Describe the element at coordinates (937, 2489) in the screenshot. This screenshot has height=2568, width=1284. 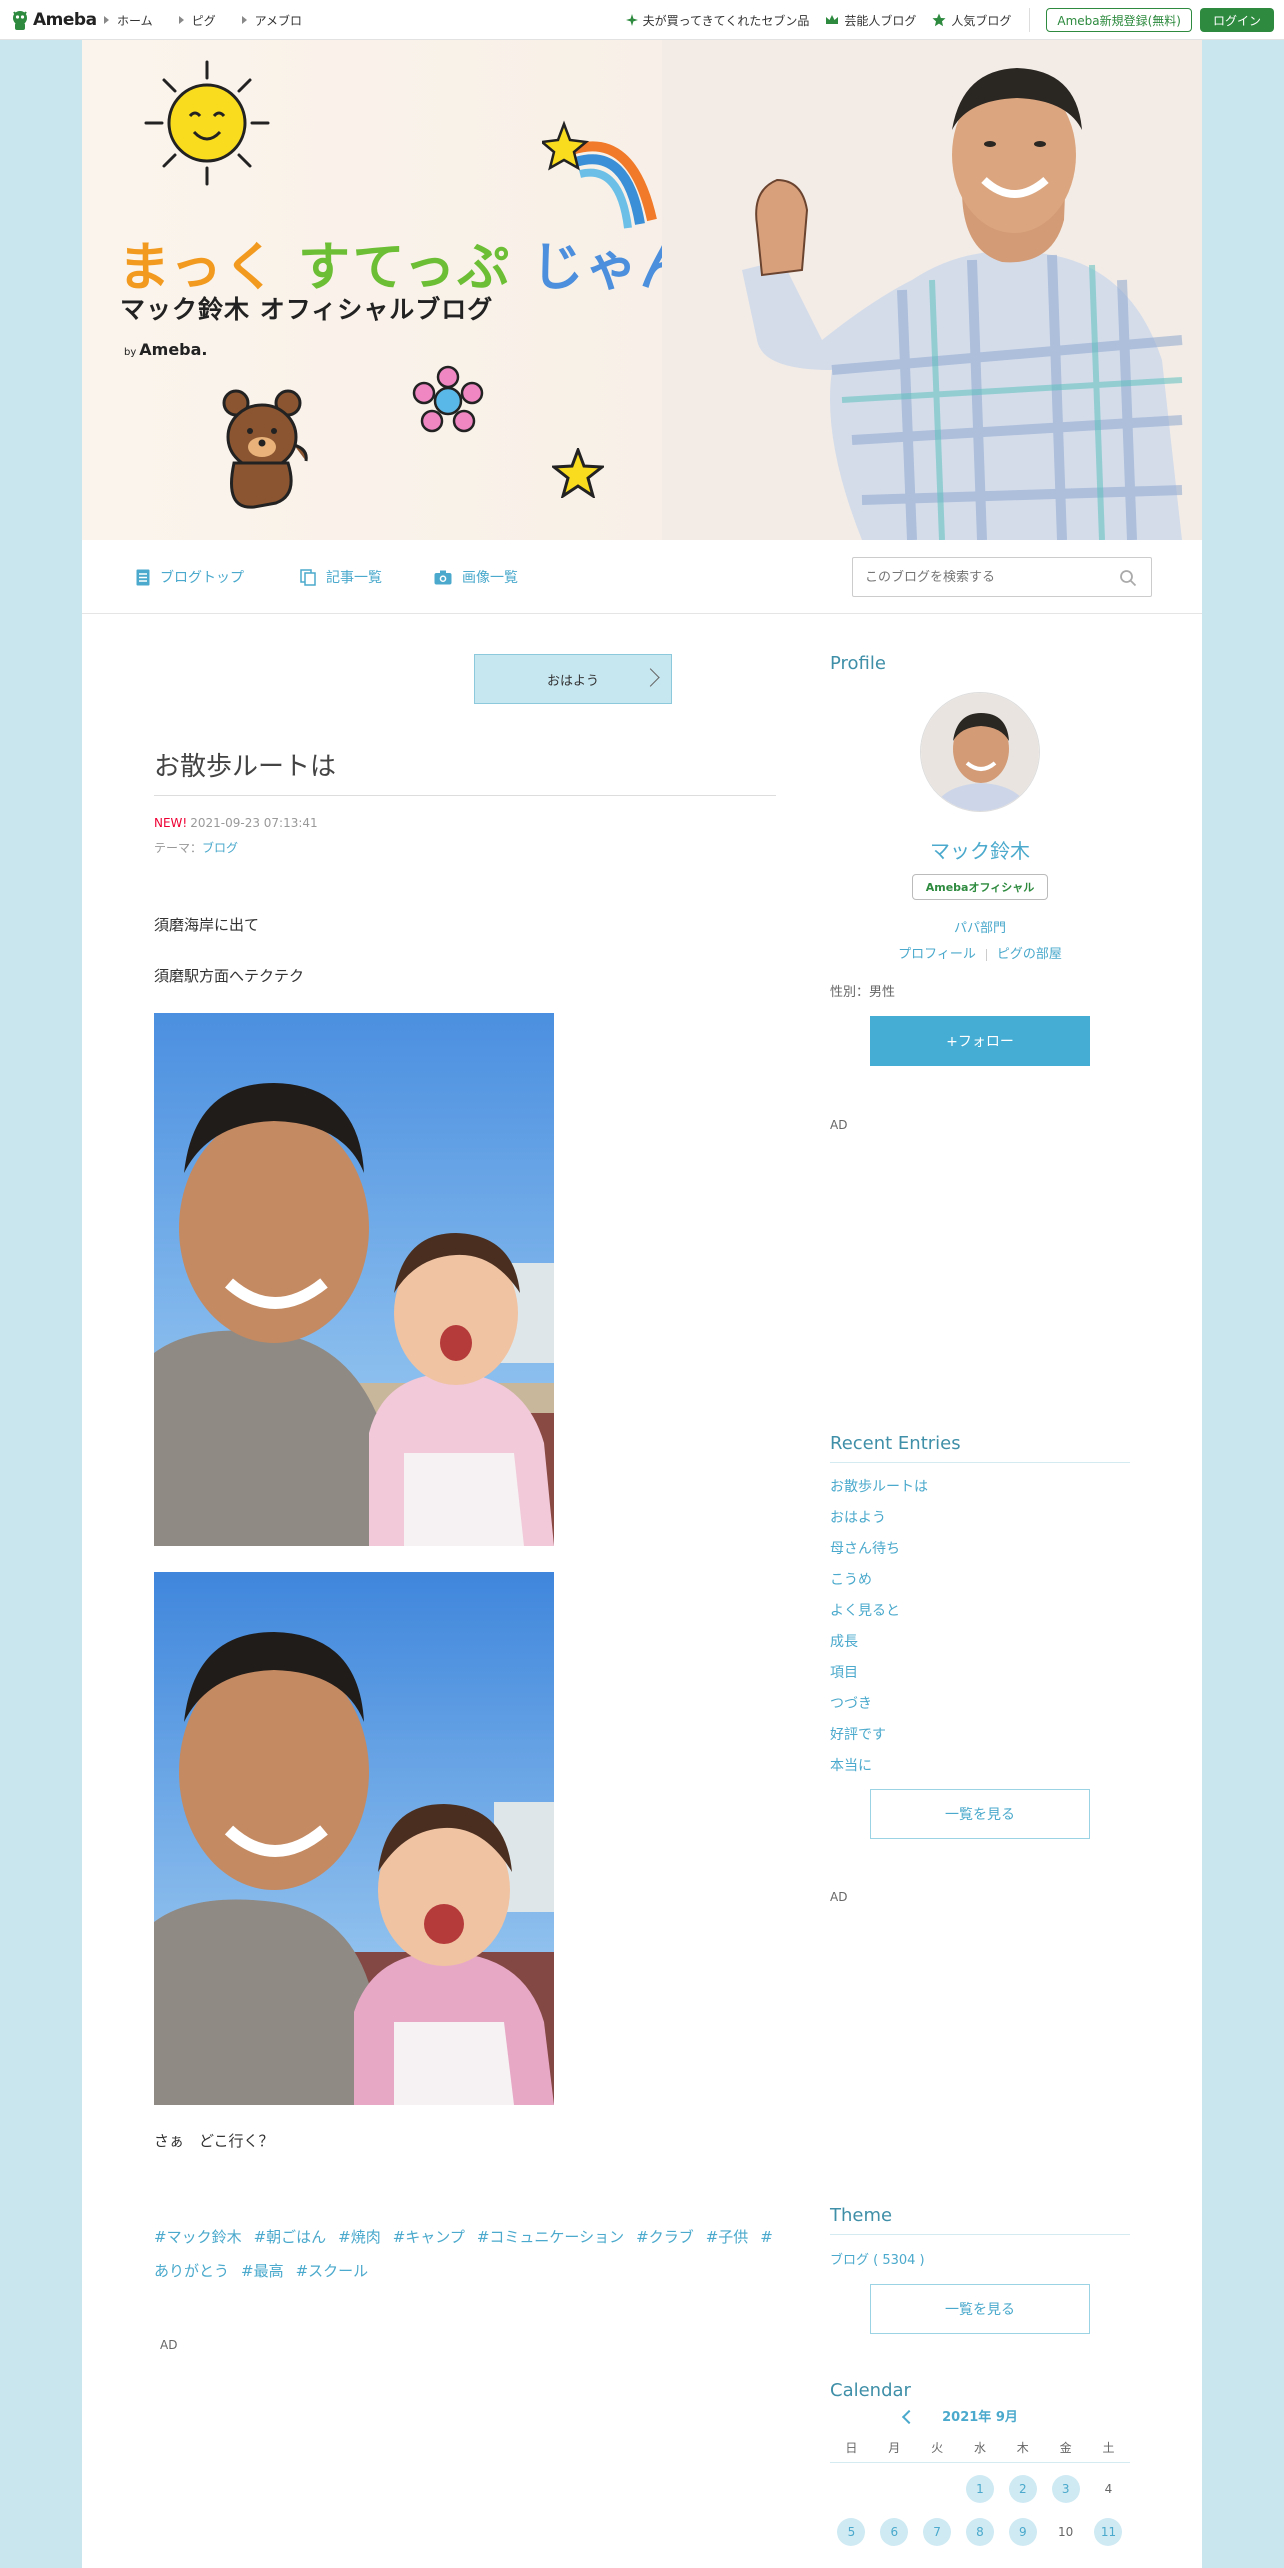
I see `calendar-cell` at that location.